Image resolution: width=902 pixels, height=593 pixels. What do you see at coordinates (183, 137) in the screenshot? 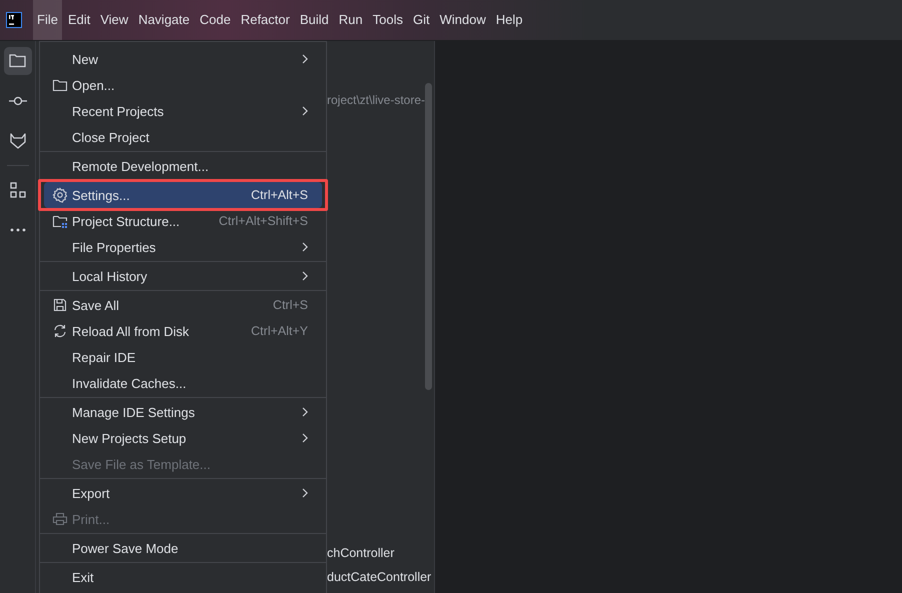
I see `menu-entry: Close Project` at bounding box center [183, 137].